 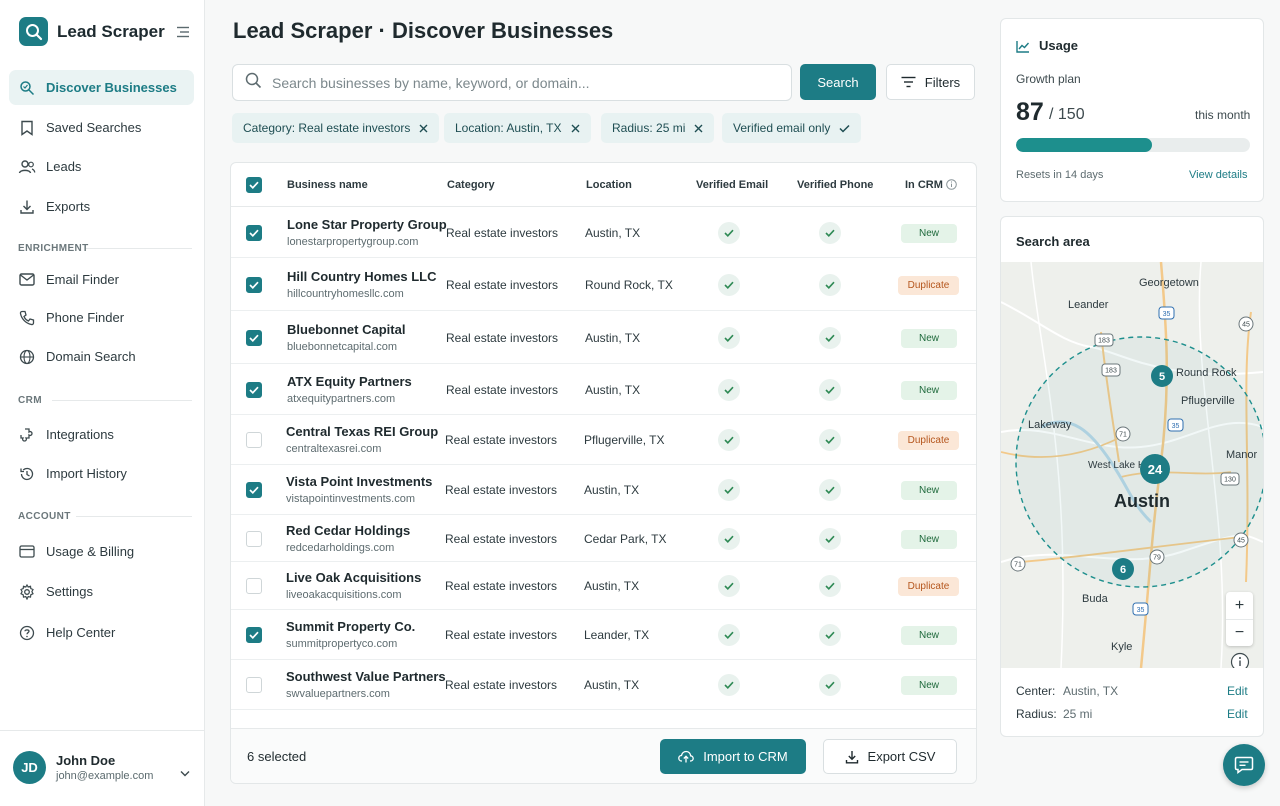 I want to click on sidebar-item-integrations: Integrations, so click(x=101, y=434).